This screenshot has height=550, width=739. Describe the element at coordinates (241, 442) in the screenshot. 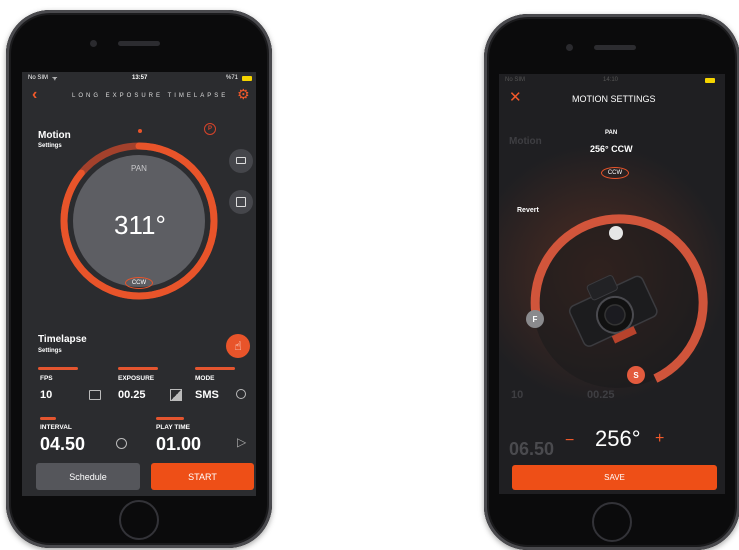

I see `play-icon: ▷` at that location.